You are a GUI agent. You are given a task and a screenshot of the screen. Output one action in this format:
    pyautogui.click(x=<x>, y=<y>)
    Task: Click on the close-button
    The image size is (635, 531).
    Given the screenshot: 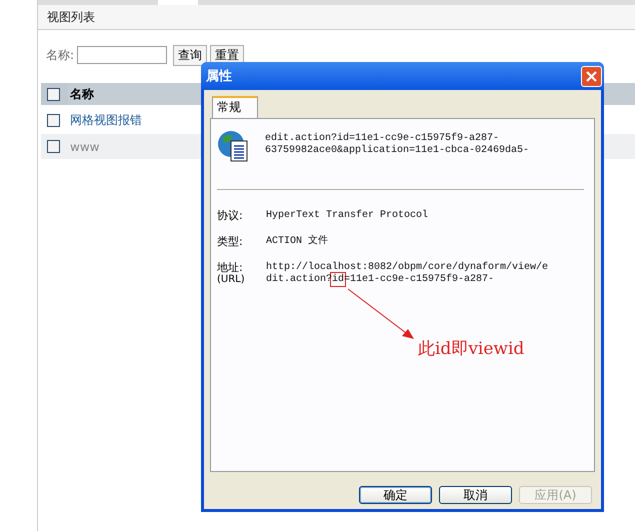 What is the action you would take?
    pyautogui.click(x=591, y=76)
    